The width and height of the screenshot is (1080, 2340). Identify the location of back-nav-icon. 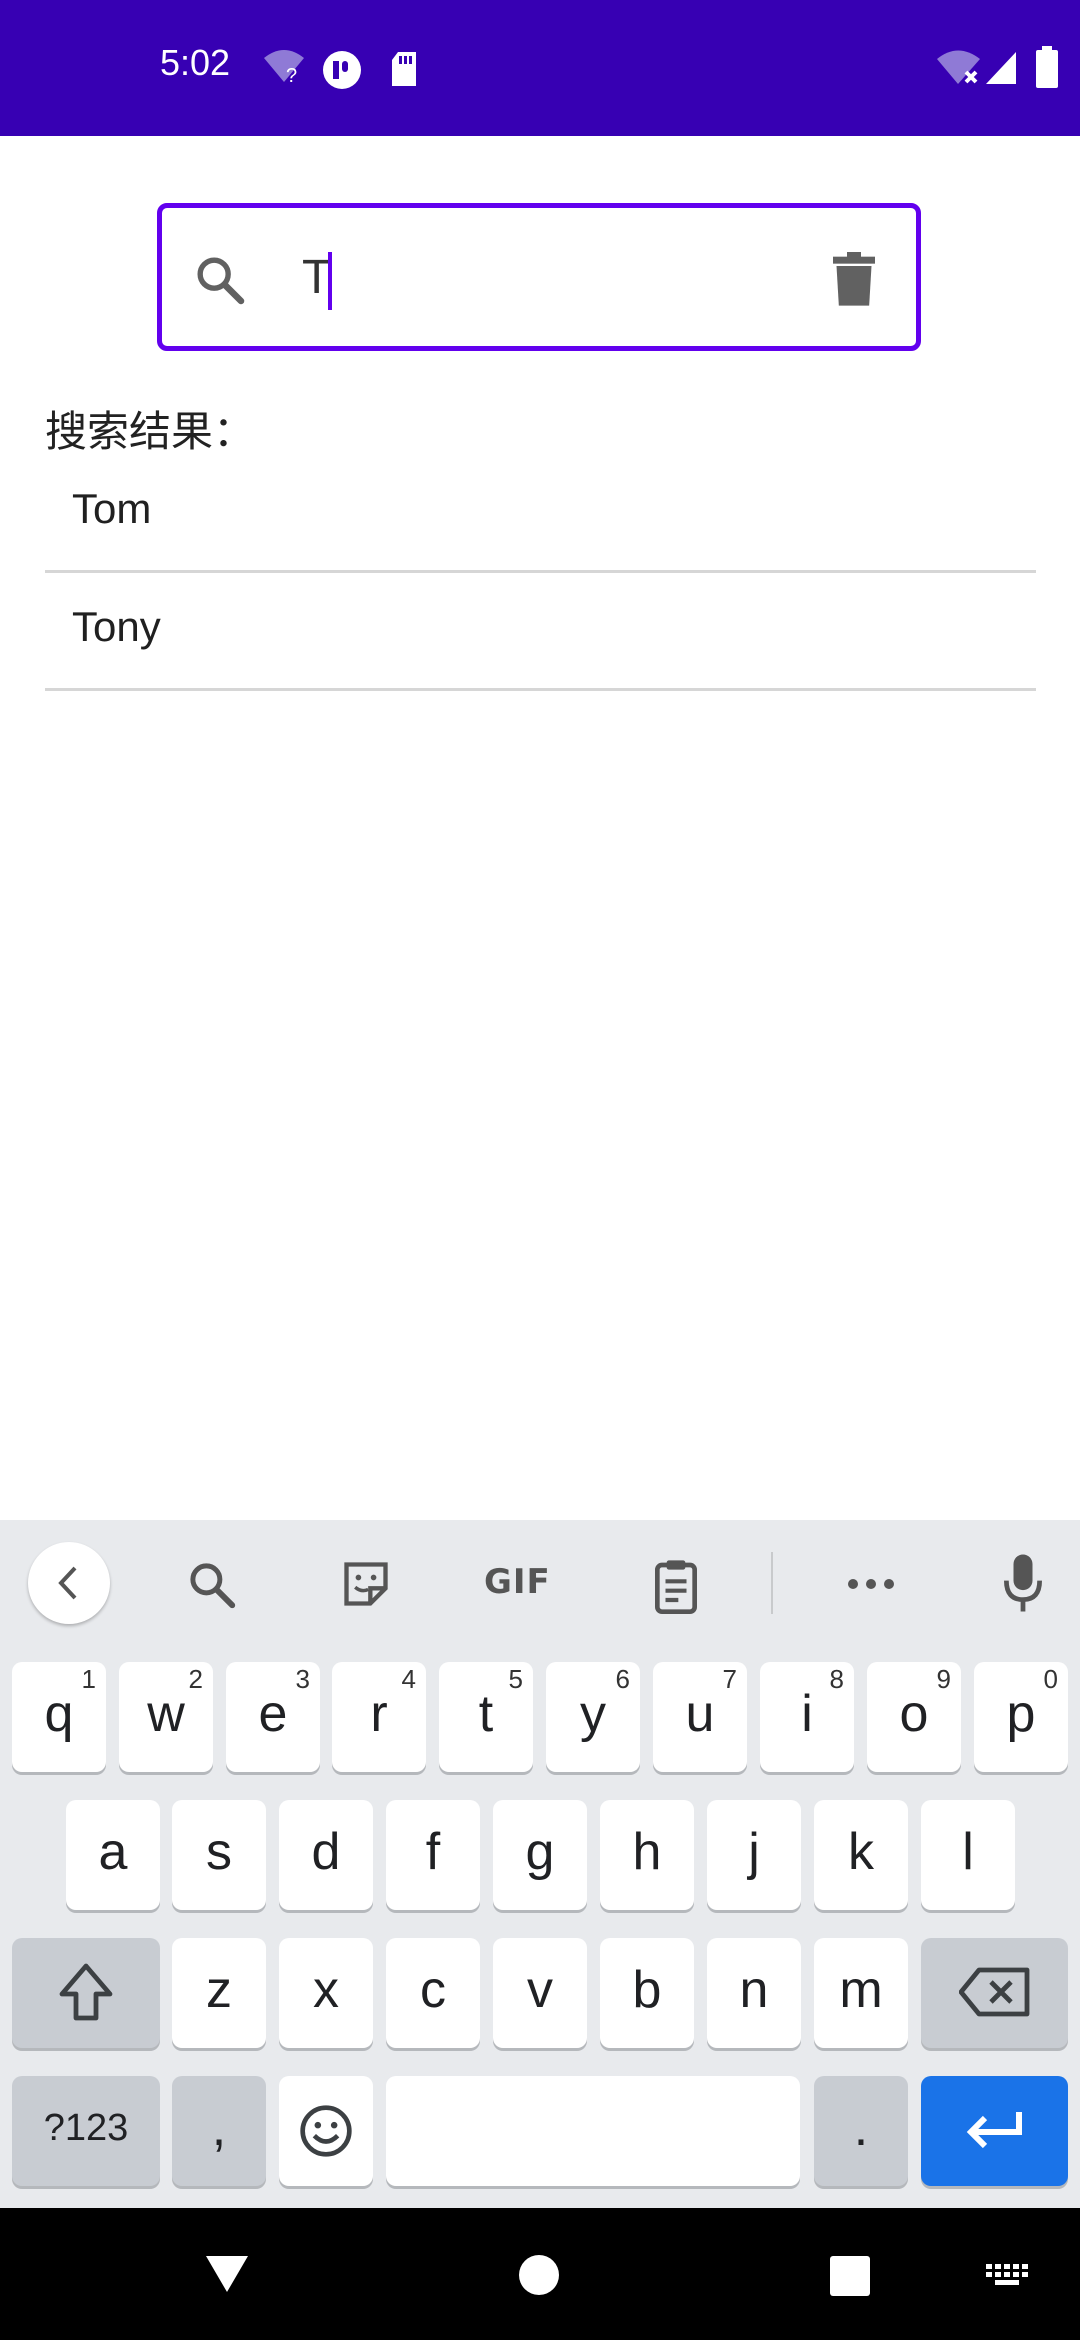
(227, 2274).